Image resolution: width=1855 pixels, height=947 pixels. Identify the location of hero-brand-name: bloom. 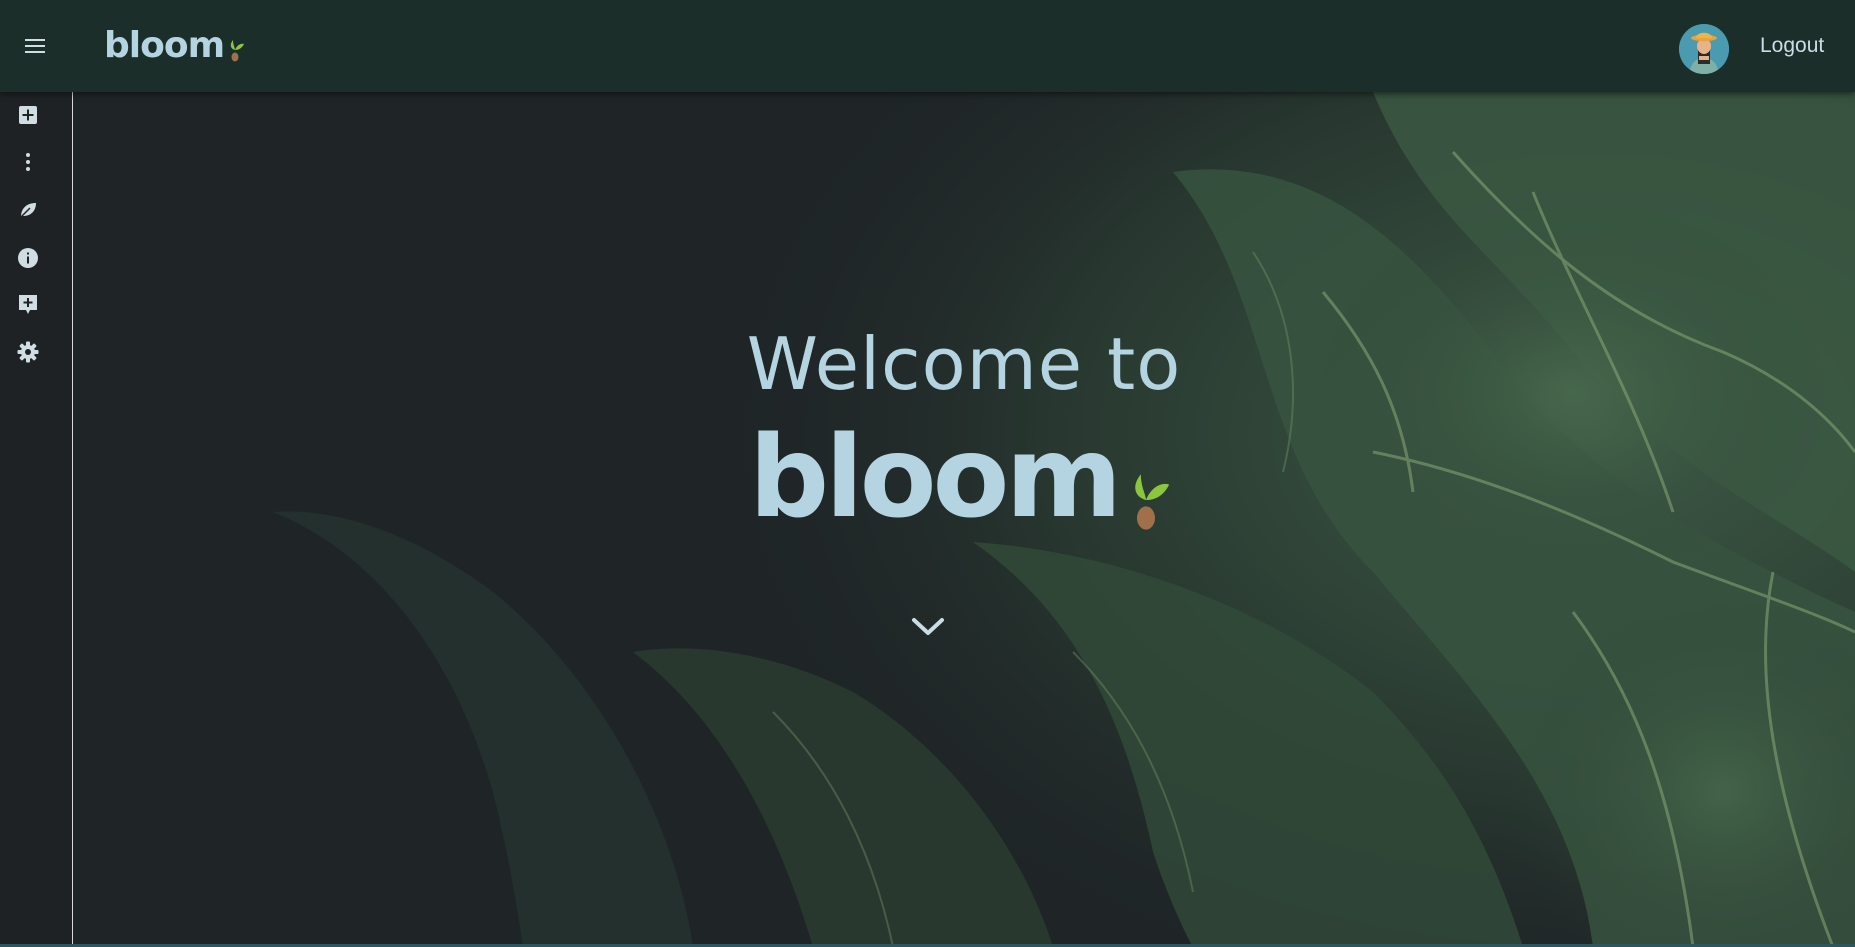
(935, 478).